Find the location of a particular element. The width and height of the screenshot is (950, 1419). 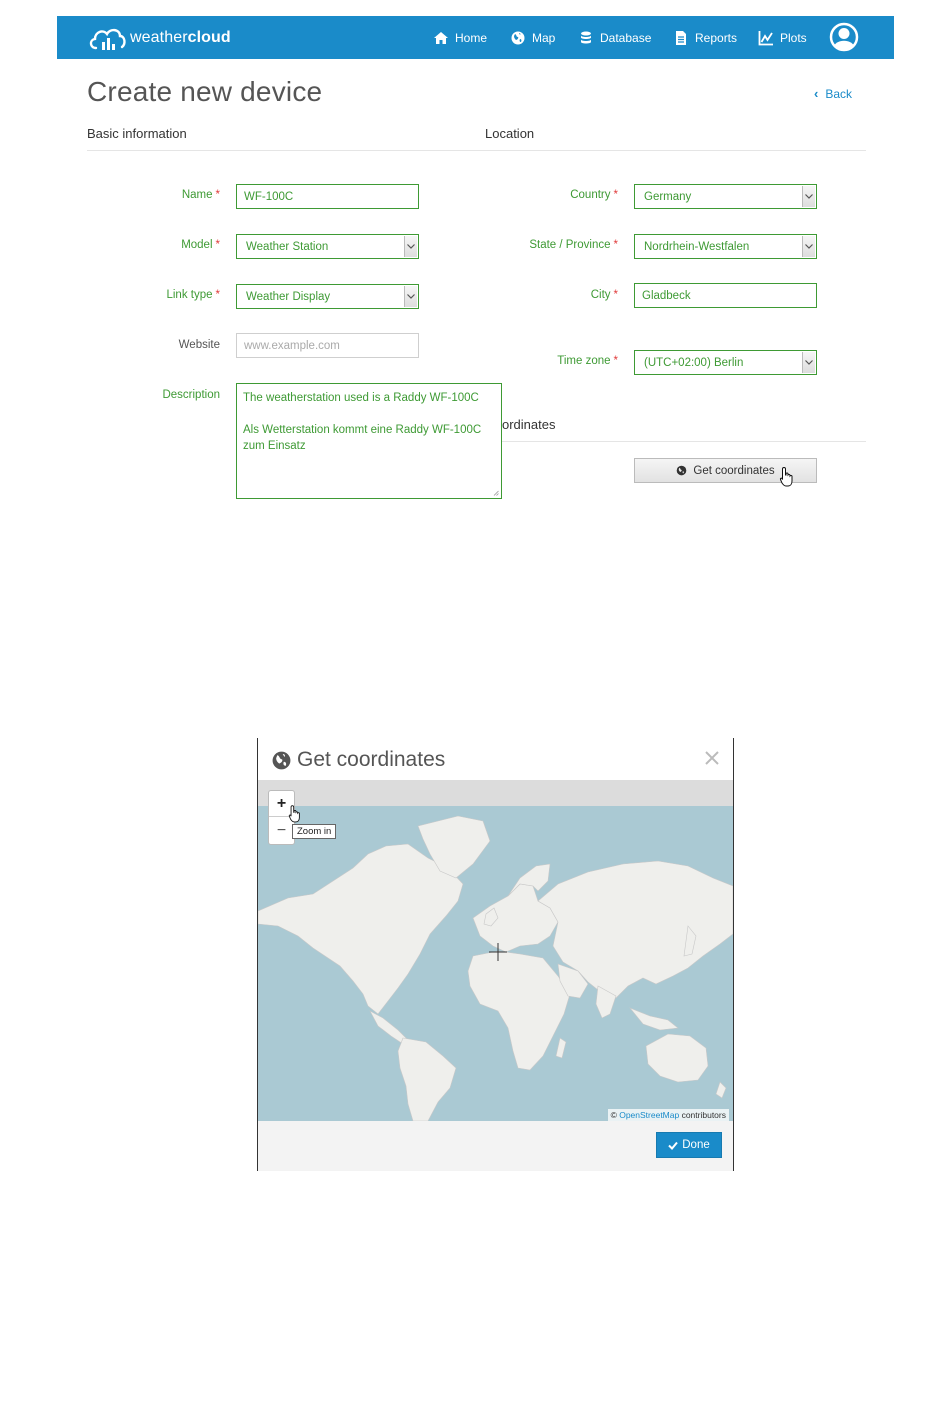

close-icon is located at coordinates (712, 758).